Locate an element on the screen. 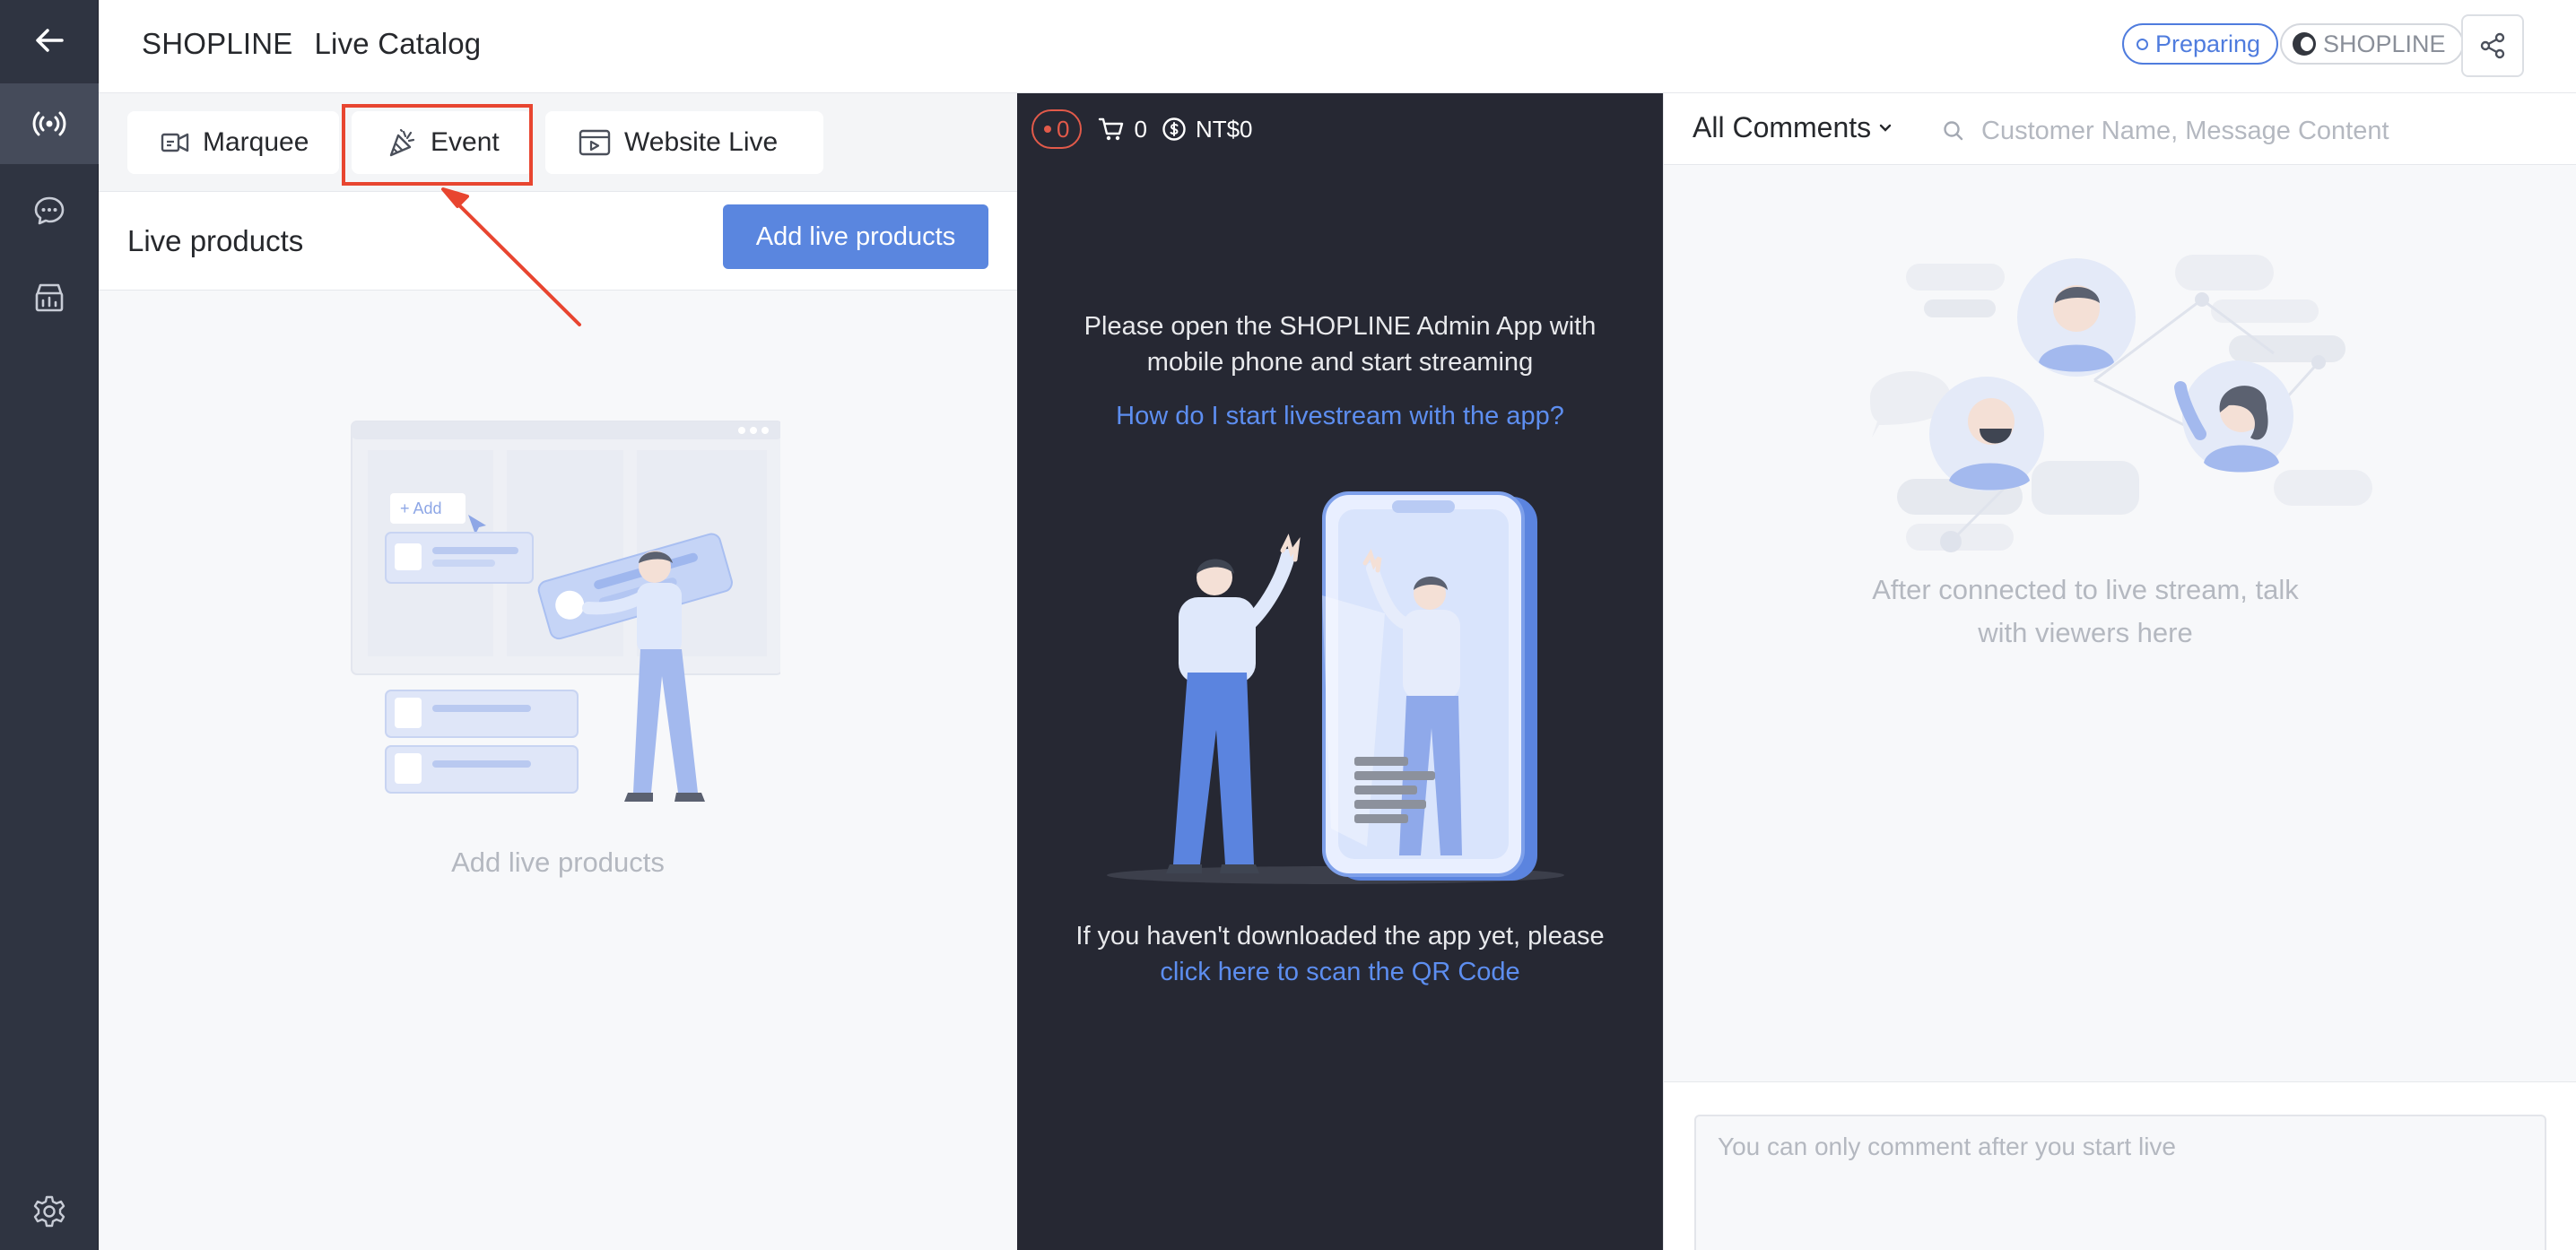 The image size is (2576, 1250). share-button is located at coordinates (2492, 45).